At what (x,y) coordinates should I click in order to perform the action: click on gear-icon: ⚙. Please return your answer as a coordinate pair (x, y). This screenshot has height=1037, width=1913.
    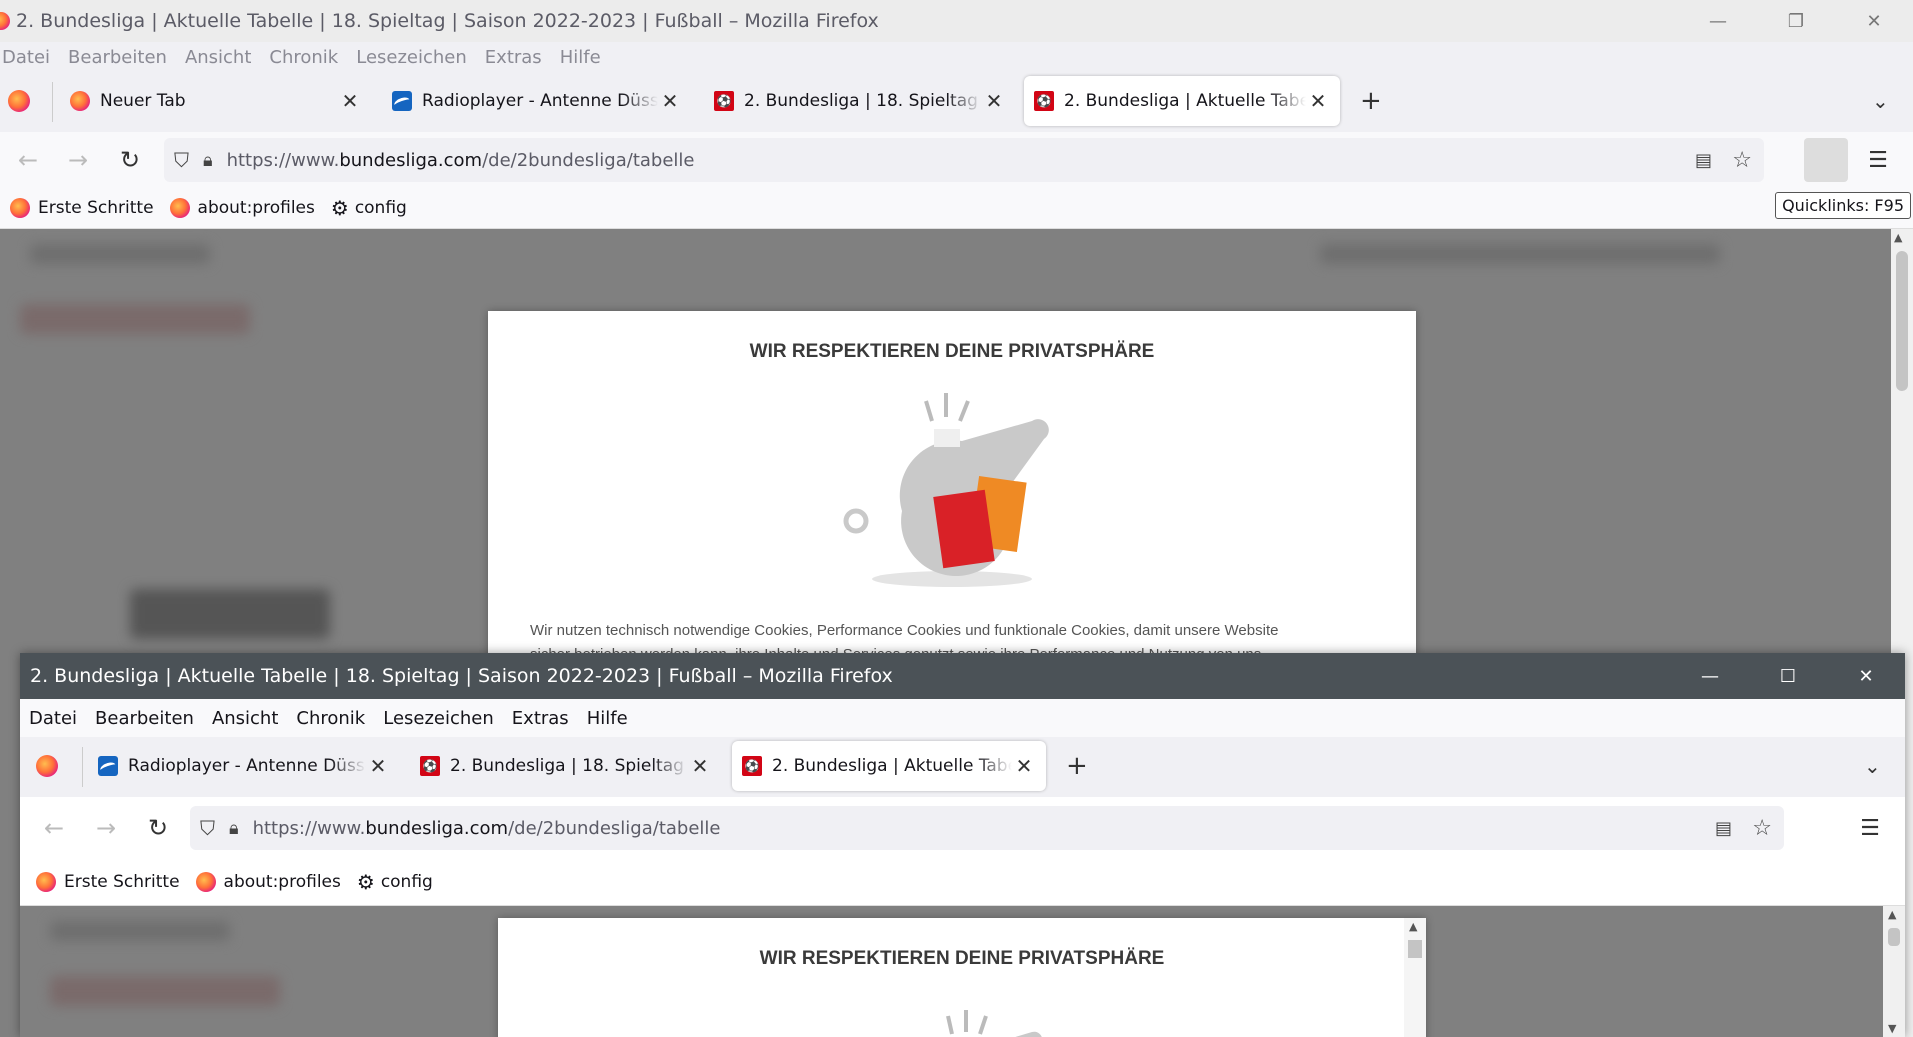
    Looking at the image, I should click on (365, 882).